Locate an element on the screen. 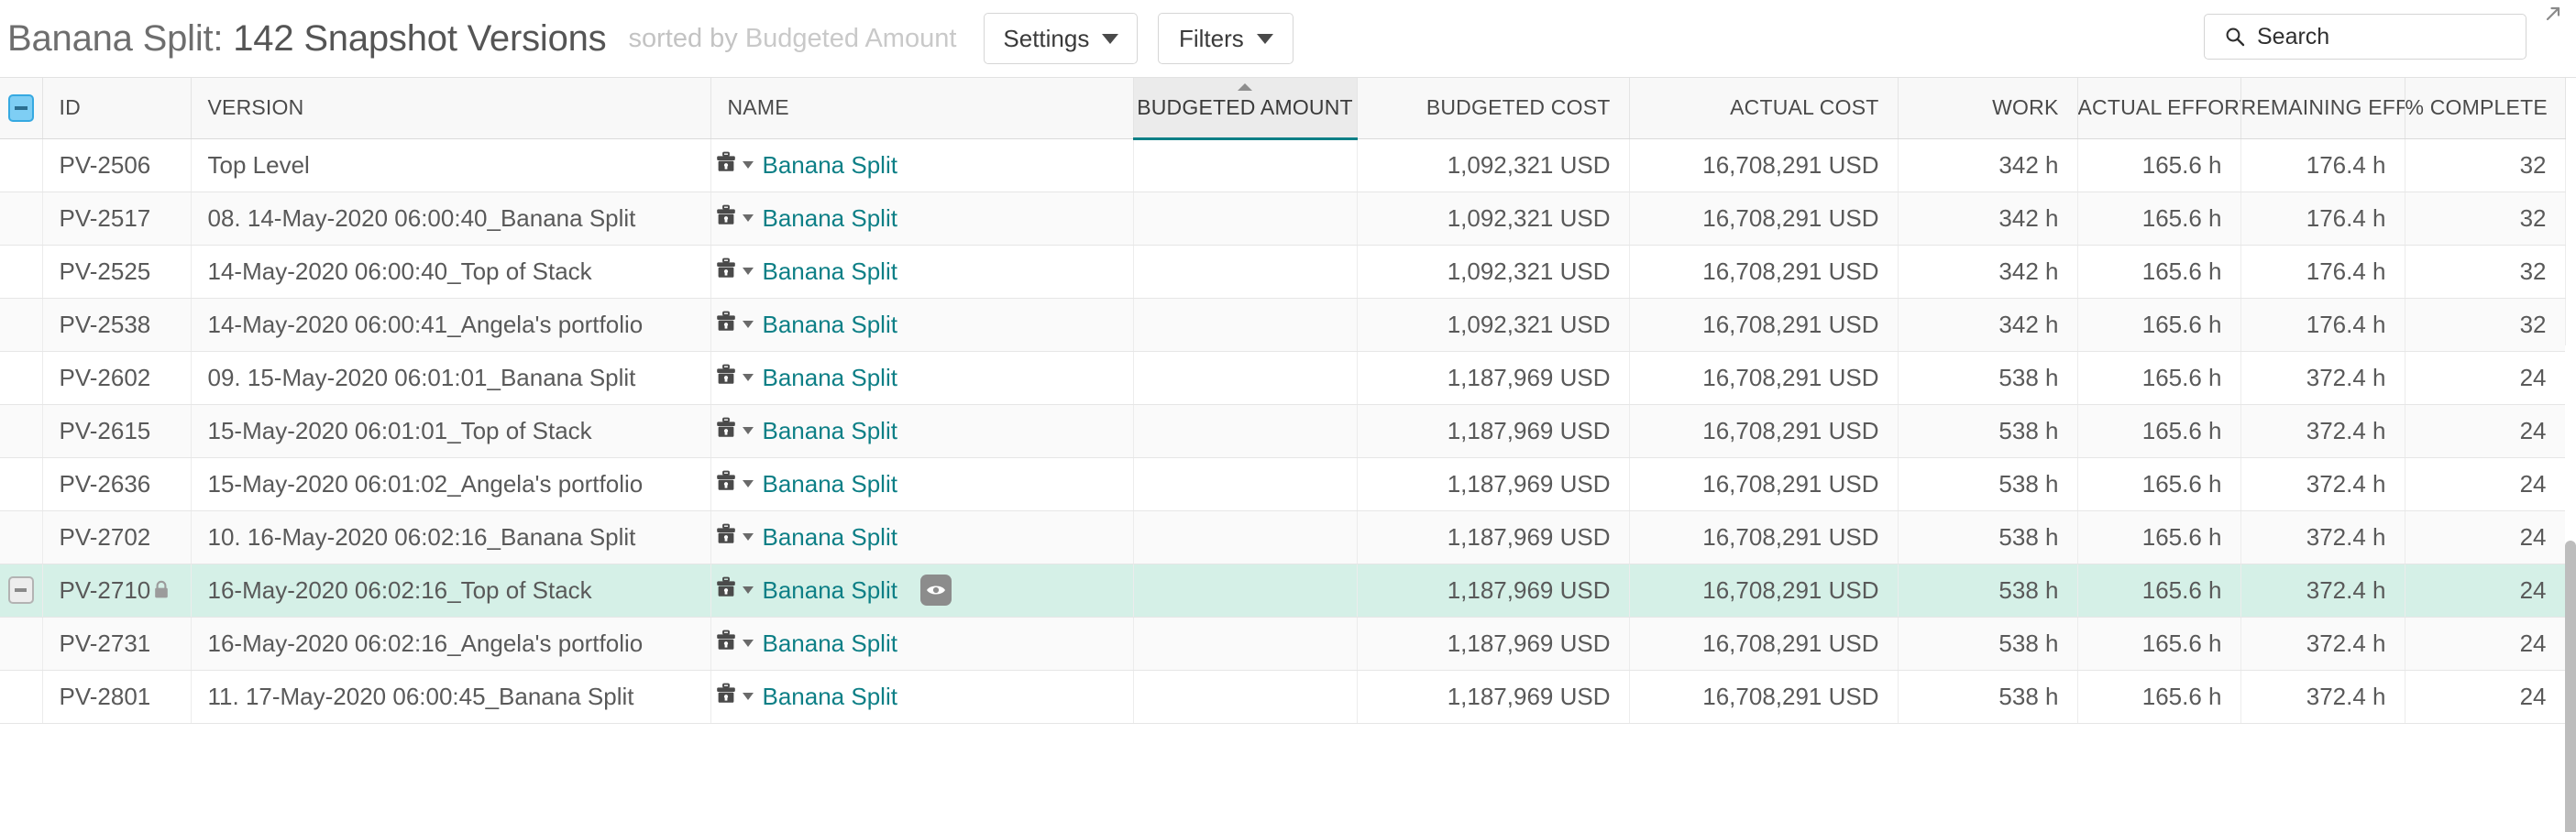 The height and width of the screenshot is (832, 2576). row-collapse-minus-icon is located at coordinates (20, 590).